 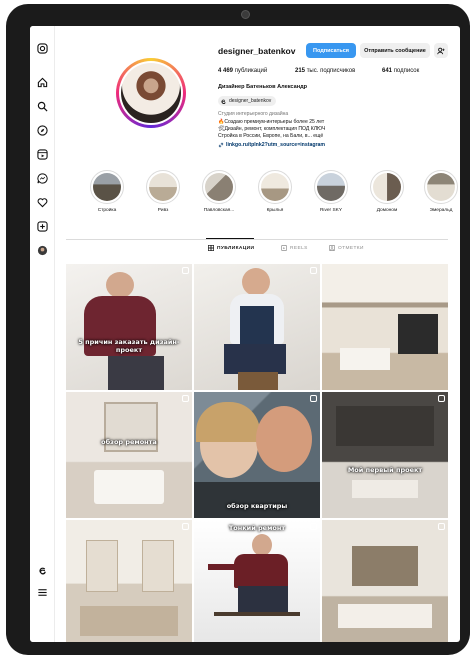 I want to click on create-icon, so click(x=42, y=226).